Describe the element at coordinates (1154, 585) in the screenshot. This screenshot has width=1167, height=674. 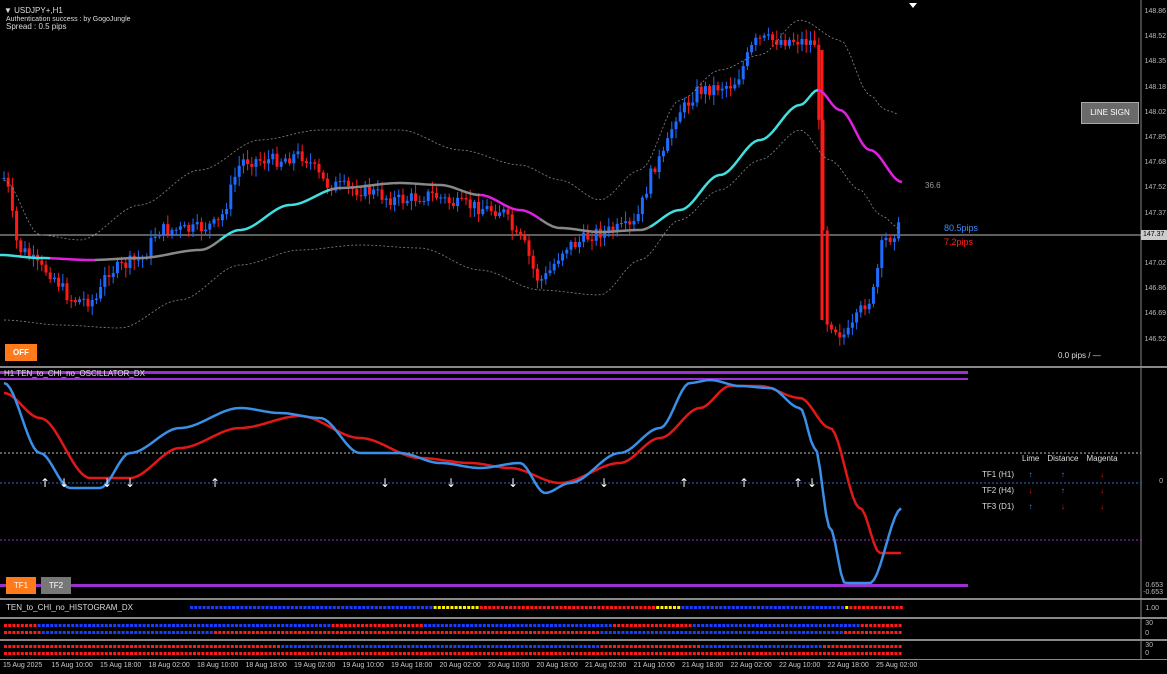
I see `osc-axis-label: 0.653` at that location.